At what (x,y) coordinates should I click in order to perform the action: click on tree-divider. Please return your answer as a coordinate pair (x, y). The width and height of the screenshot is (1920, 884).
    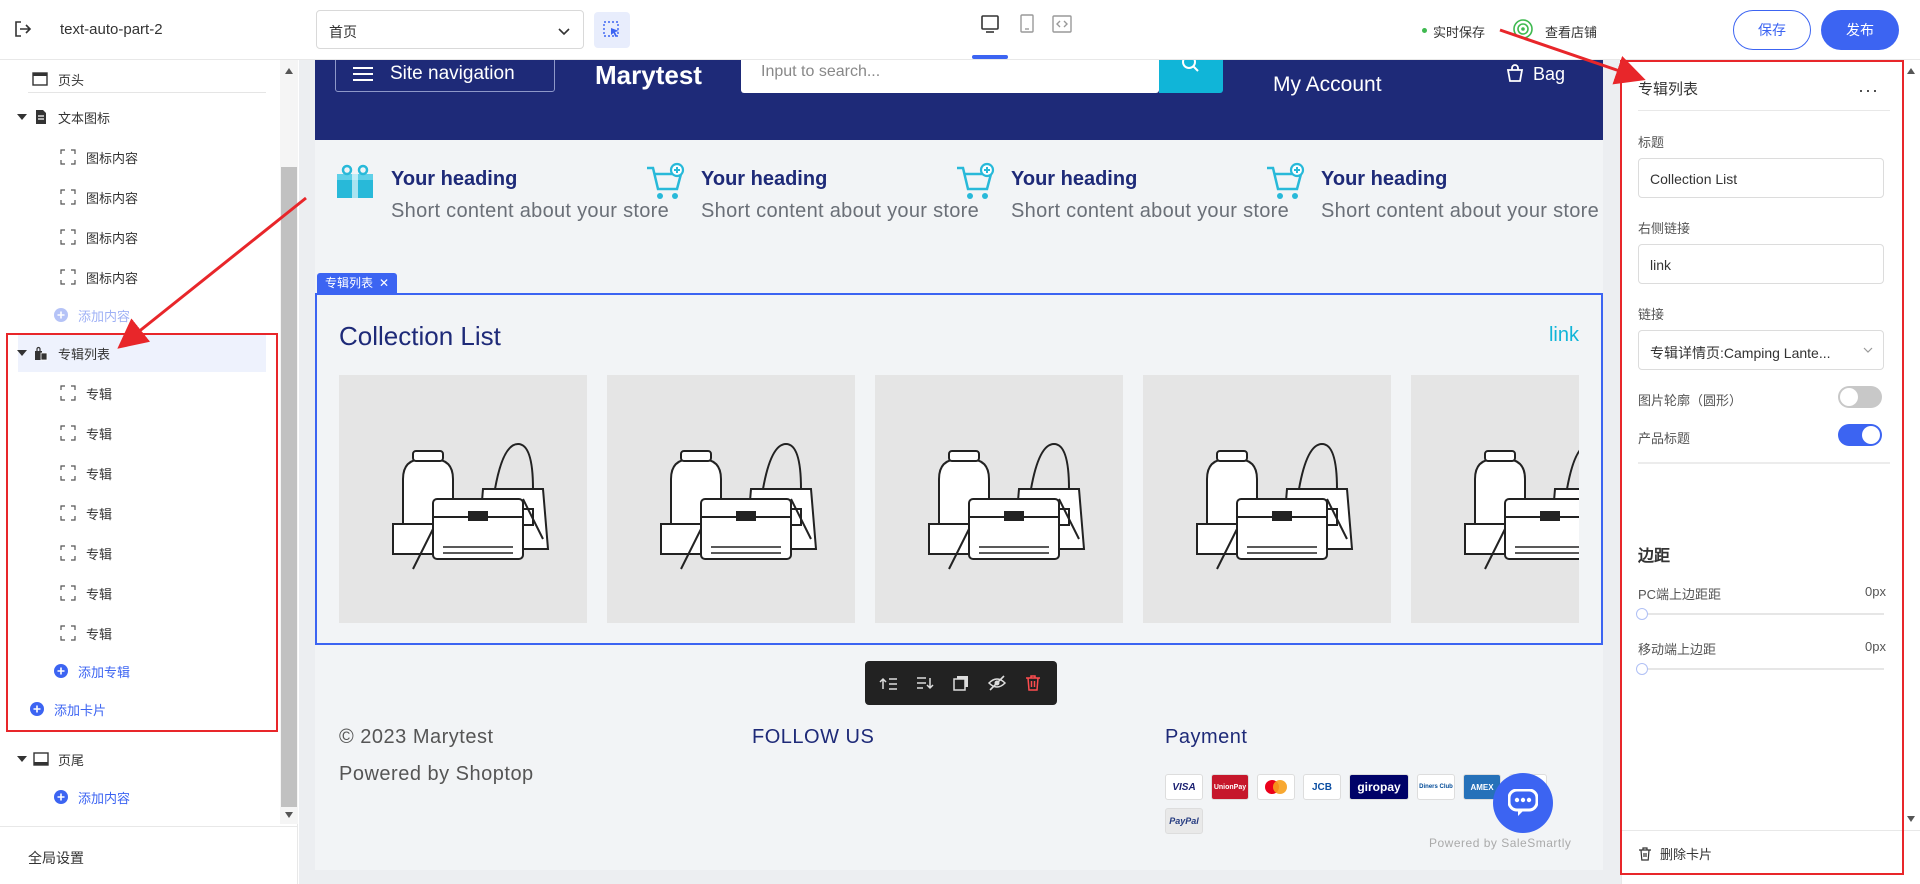
    Looking at the image, I should click on (147, 92).